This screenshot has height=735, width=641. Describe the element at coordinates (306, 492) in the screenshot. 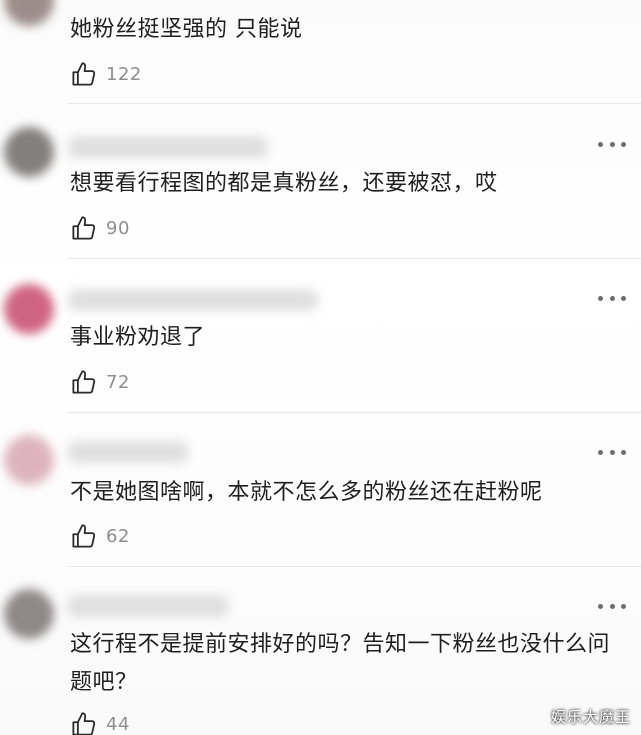

I see `comment-text: 不是她图啥啊，本就不怎么多的粉丝还在赶粉呢` at that location.